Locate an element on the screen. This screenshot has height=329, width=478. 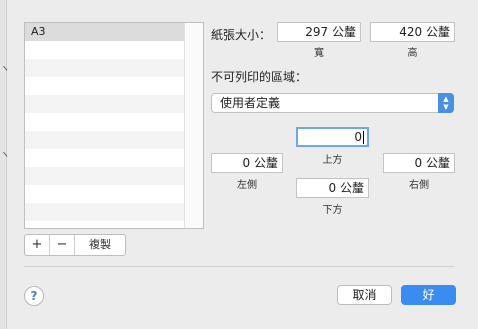
paper-width-field: 297 公釐 is located at coordinates (319, 32).